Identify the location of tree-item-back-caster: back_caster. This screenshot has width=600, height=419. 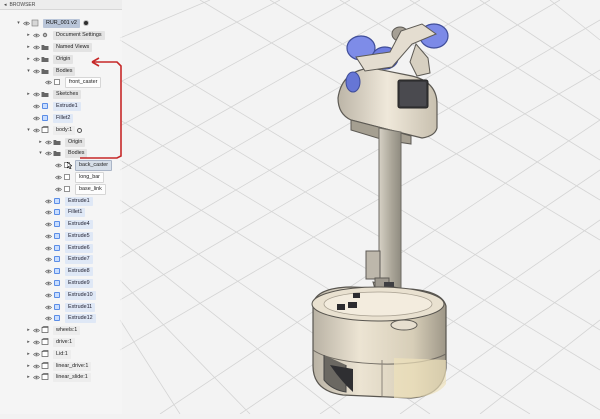
(80, 165).